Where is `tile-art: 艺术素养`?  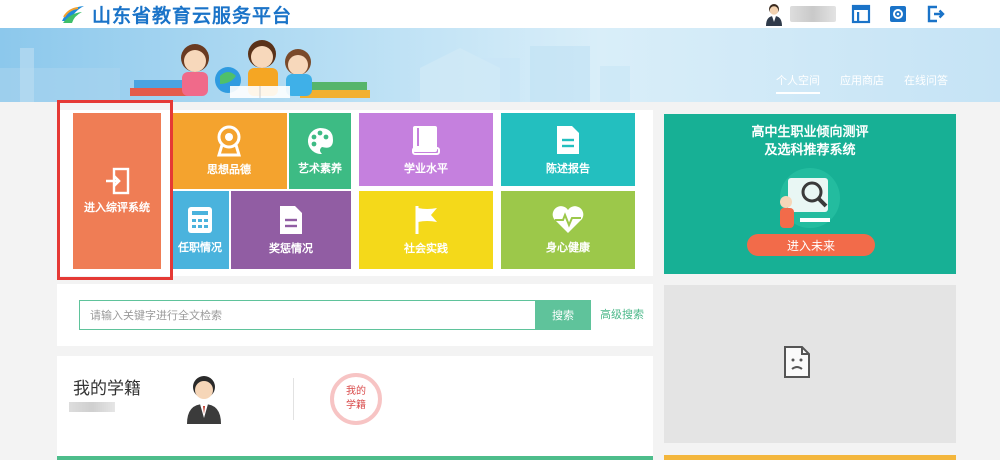
tile-art: 艺术素养 is located at coordinates (320, 151).